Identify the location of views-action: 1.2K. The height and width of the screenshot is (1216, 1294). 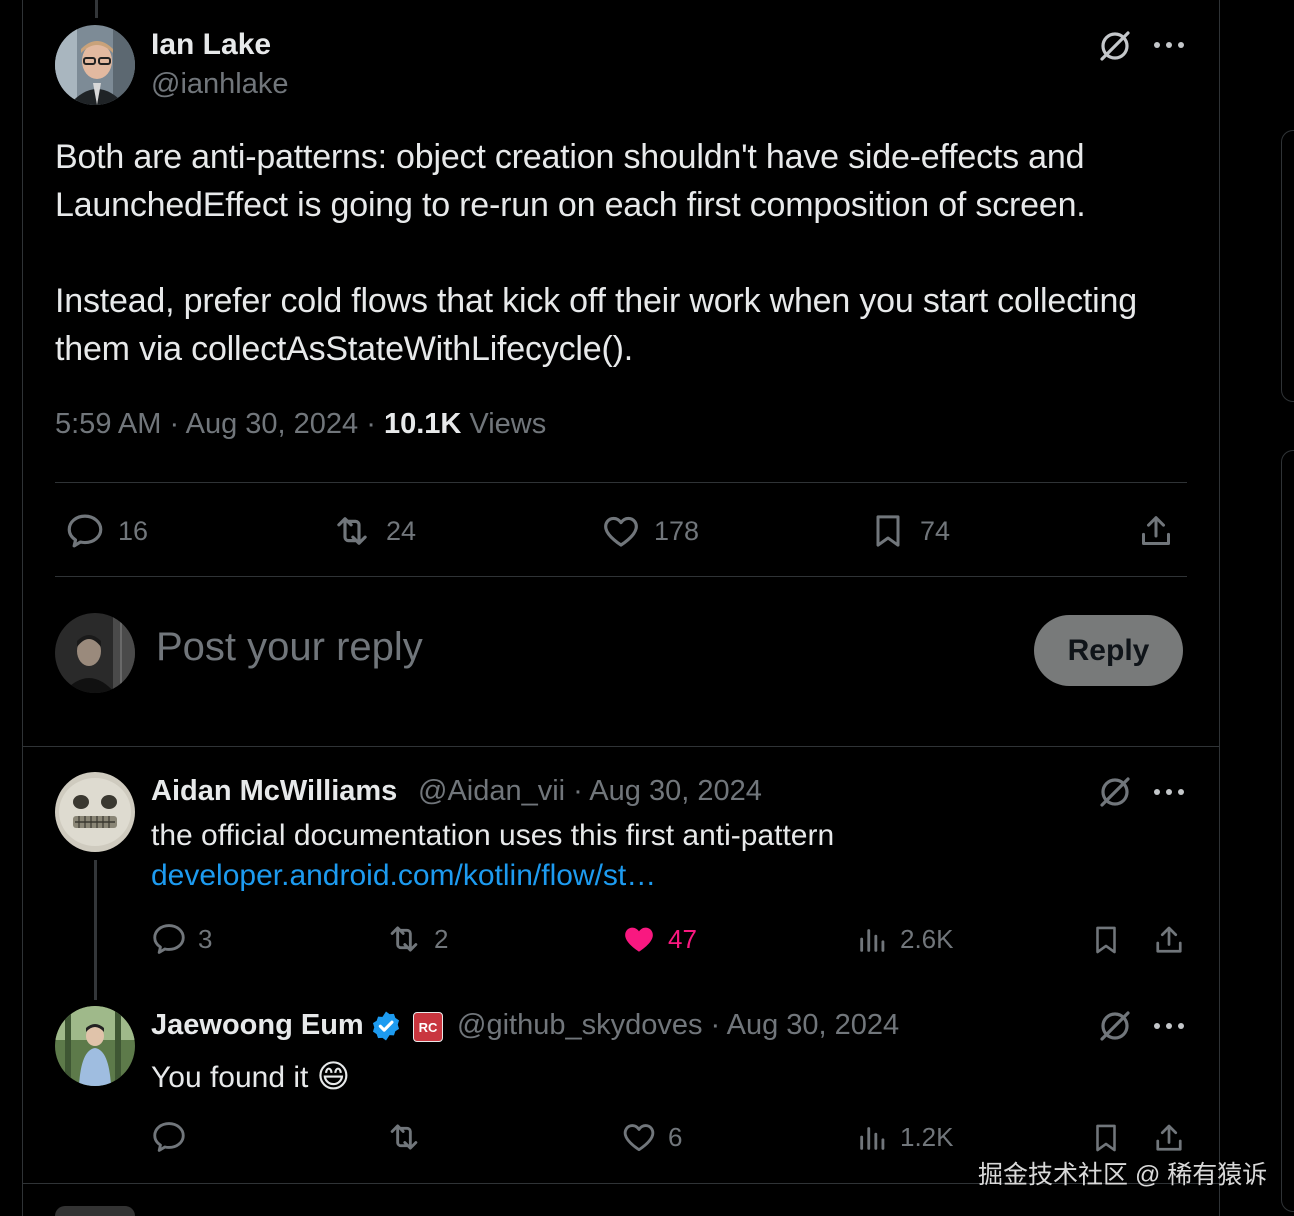
(905, 1137).